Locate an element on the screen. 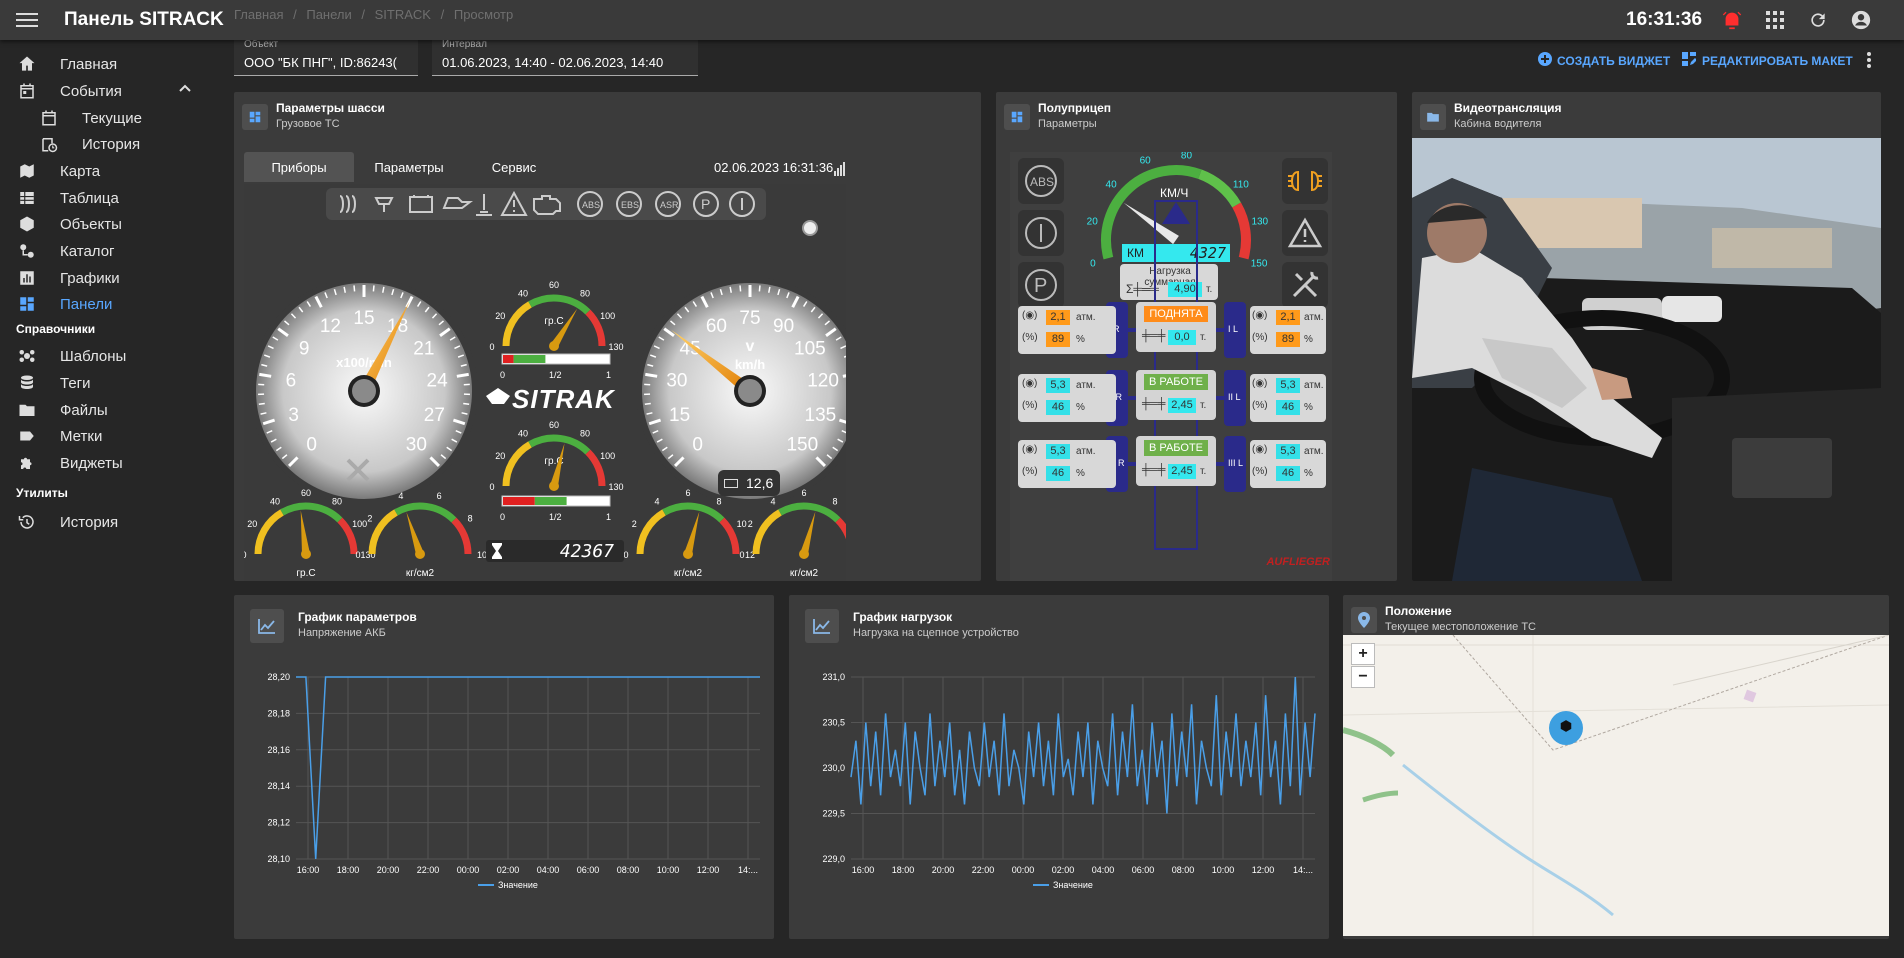 The image size is (1904, 958). gauge-zone-yellow is located at coordinates (517, 464).